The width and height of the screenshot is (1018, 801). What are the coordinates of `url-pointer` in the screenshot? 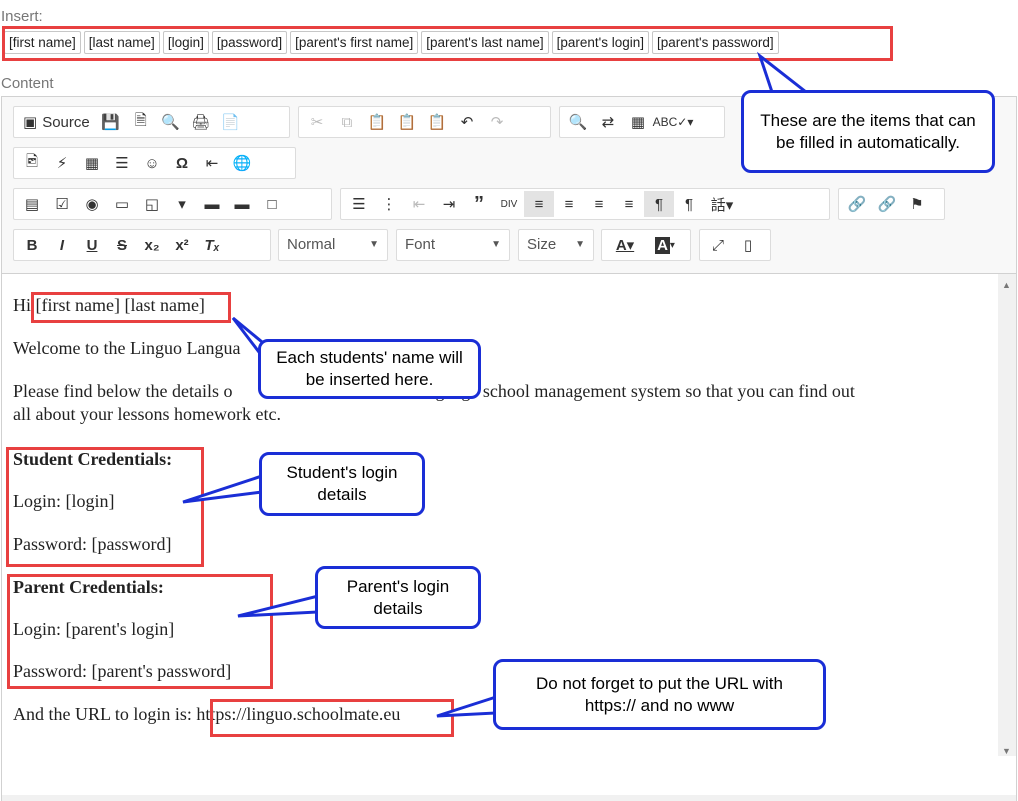 It's located at (467, 706).